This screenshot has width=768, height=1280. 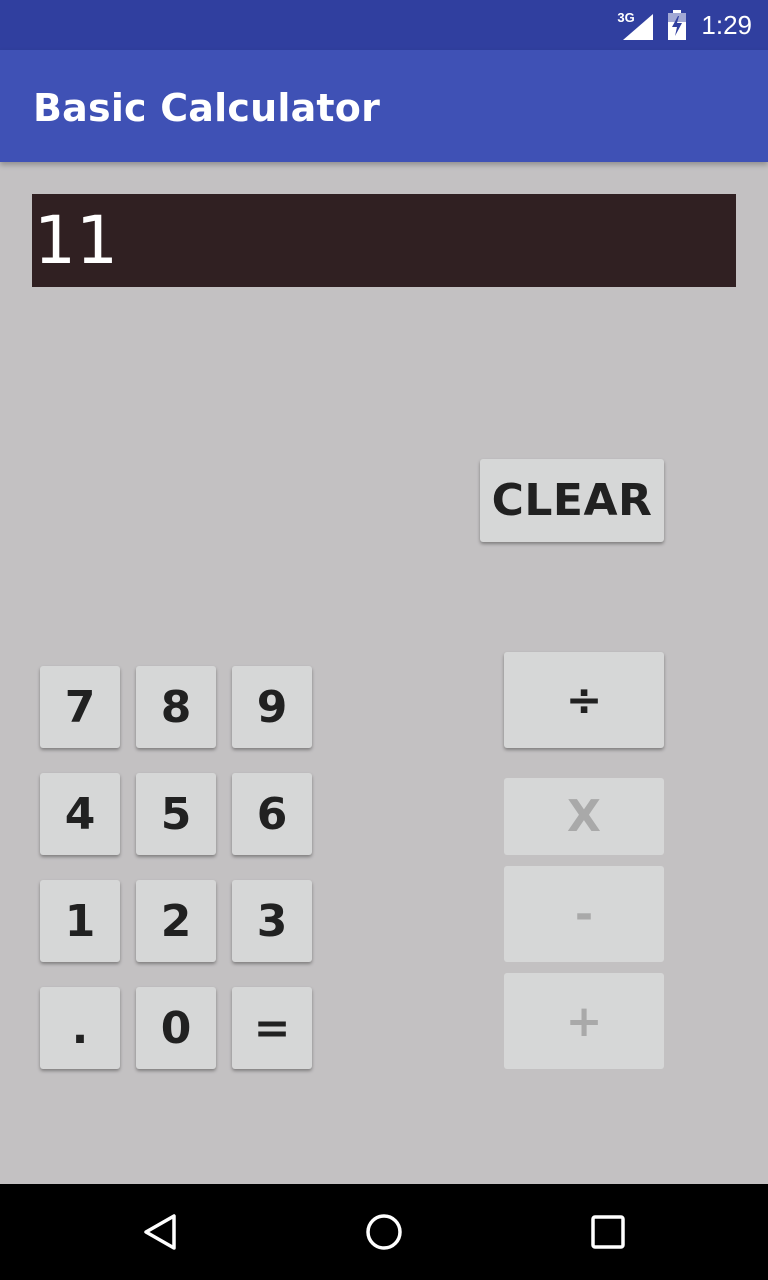 What do you see at coordinates (584, 914) in the screenshot?
I see `subtract-button: -` at bounding box center [584, 914].